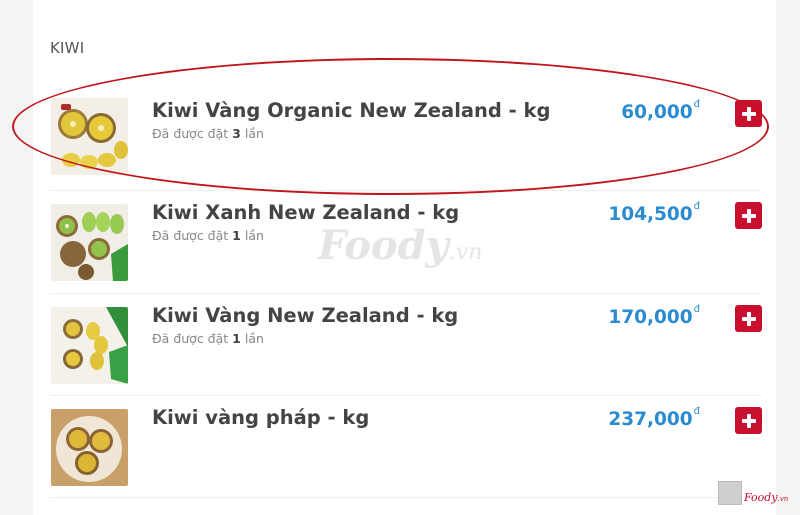 This screenshot has height=515, width=800. What do you see at coordinates (305, 315) in the screenshot?
I see `product-name: Kiwi Vàng New Zealand - kg` at bounding box center [305, 315].